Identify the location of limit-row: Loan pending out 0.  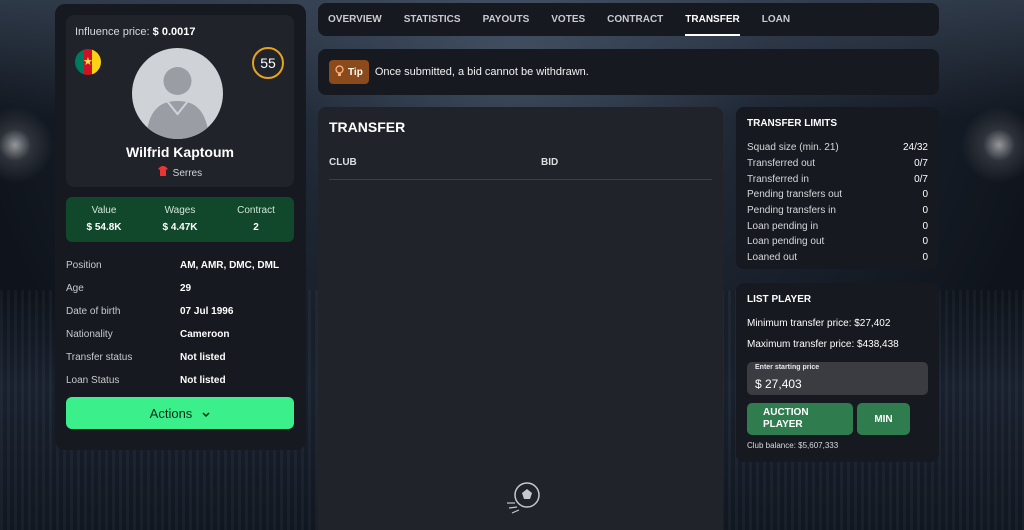
(837, 242).